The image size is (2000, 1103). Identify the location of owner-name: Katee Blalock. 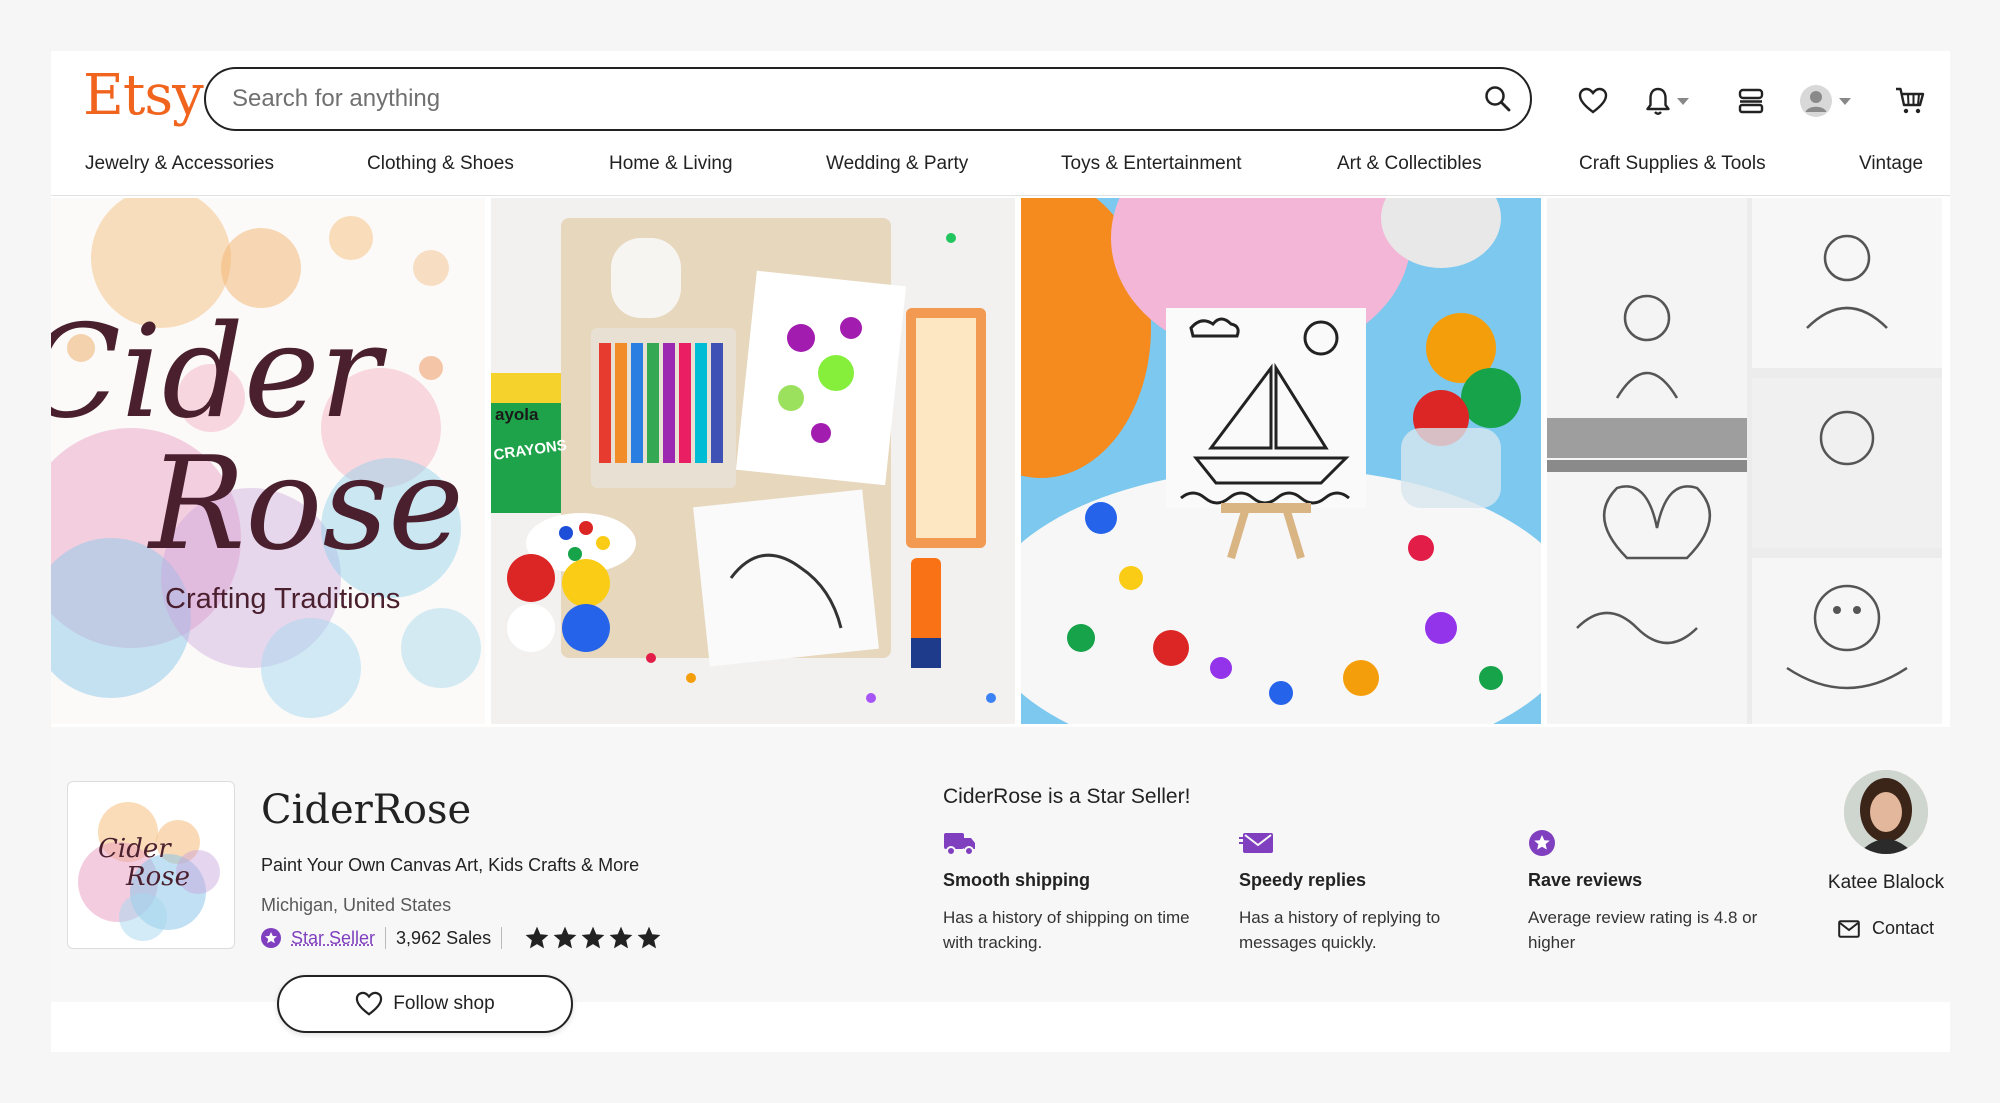
(1886, 883).